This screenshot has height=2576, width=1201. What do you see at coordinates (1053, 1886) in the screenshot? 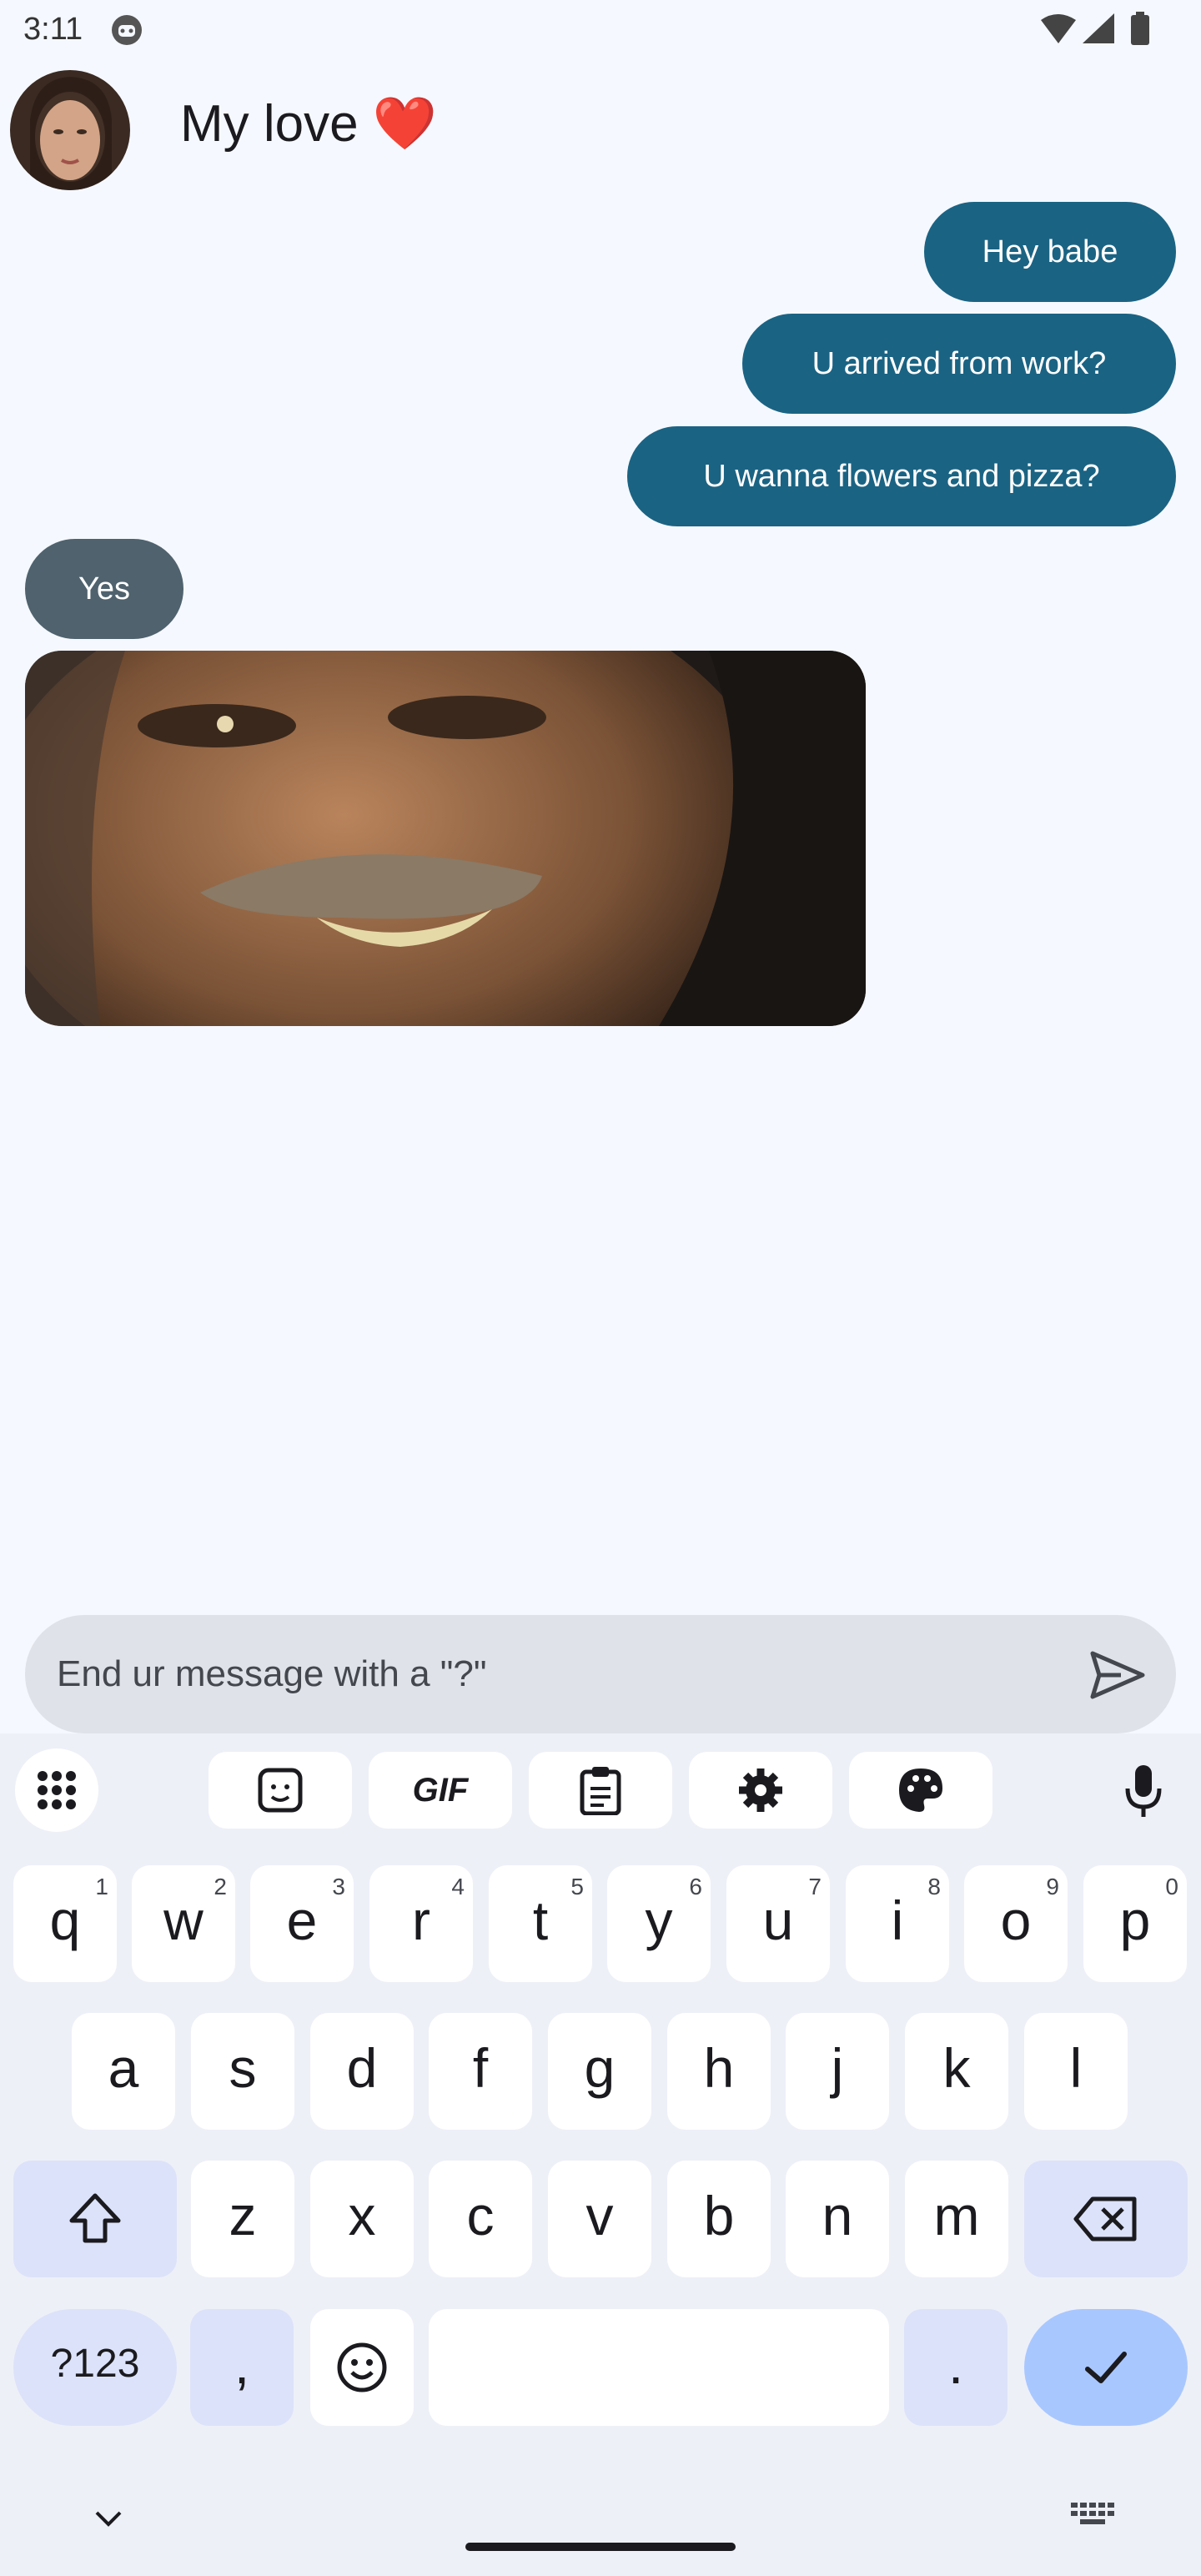
I see `key-hint: 9` at bounding box center [1053, 1886].